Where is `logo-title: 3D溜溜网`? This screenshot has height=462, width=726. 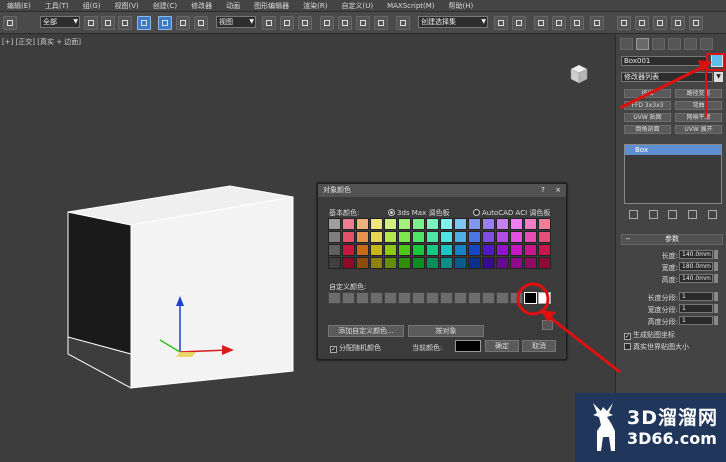 logo-title: 3D溜溜网 is located at coordinates (672, 418).